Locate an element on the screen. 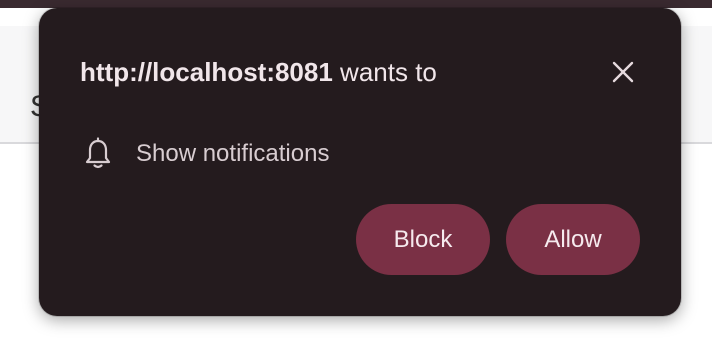  permission-label: Show notifications is located at coordinates (233, 153).